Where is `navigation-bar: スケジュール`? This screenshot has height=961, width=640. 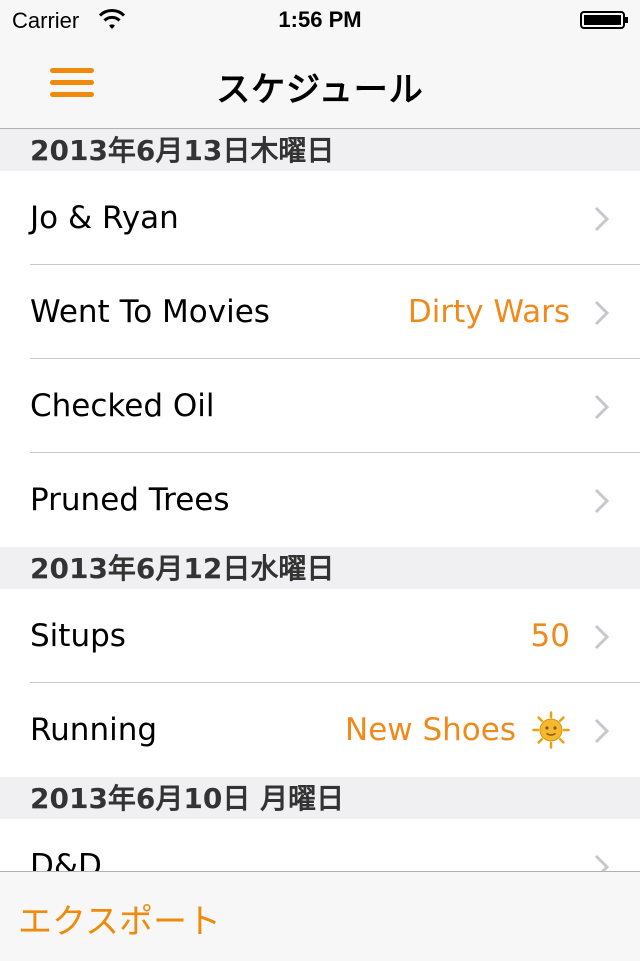
navigation-bar: スケジュール is located at coordinates (320, 84).